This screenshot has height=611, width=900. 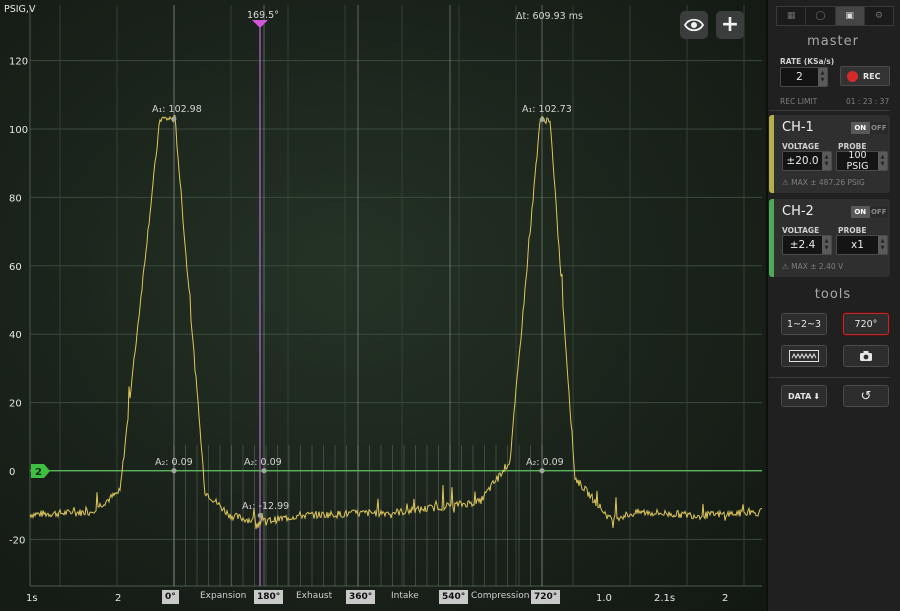 What do you see at coordinates (833, 305) in the screenshot?
I see `control-panel: ▦ ◯ ▣ ⚙` at bounding box center [833, 305].